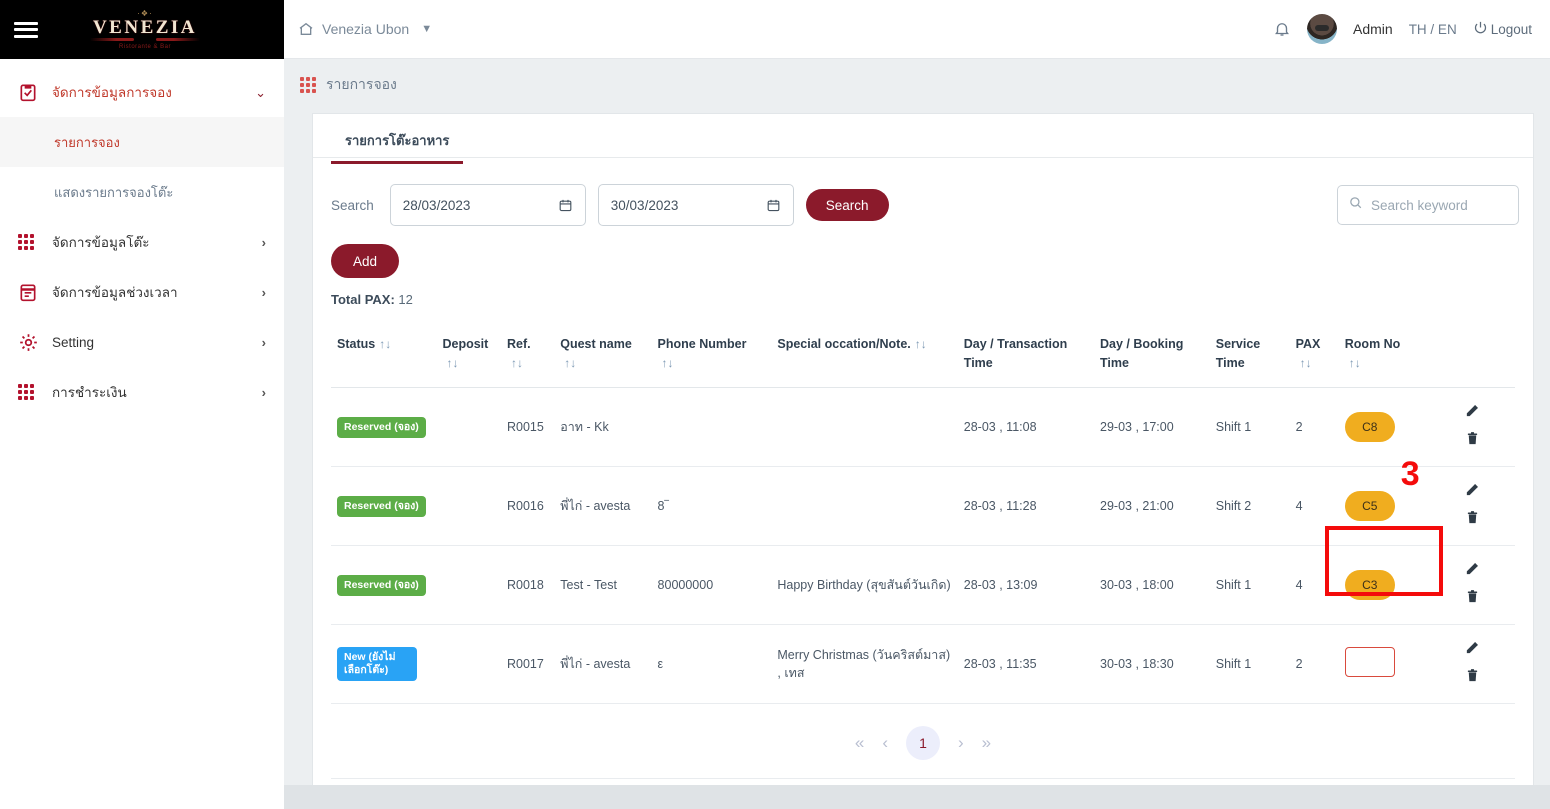 The height and width of the screenshot is (809, 1550). What do you see at coordinates (142, 192) in the screenshot?
I see `sidebar-subitem-table-booking-list: แสดงรายการจองโต๊ะ` at bounding box center [142, 192].